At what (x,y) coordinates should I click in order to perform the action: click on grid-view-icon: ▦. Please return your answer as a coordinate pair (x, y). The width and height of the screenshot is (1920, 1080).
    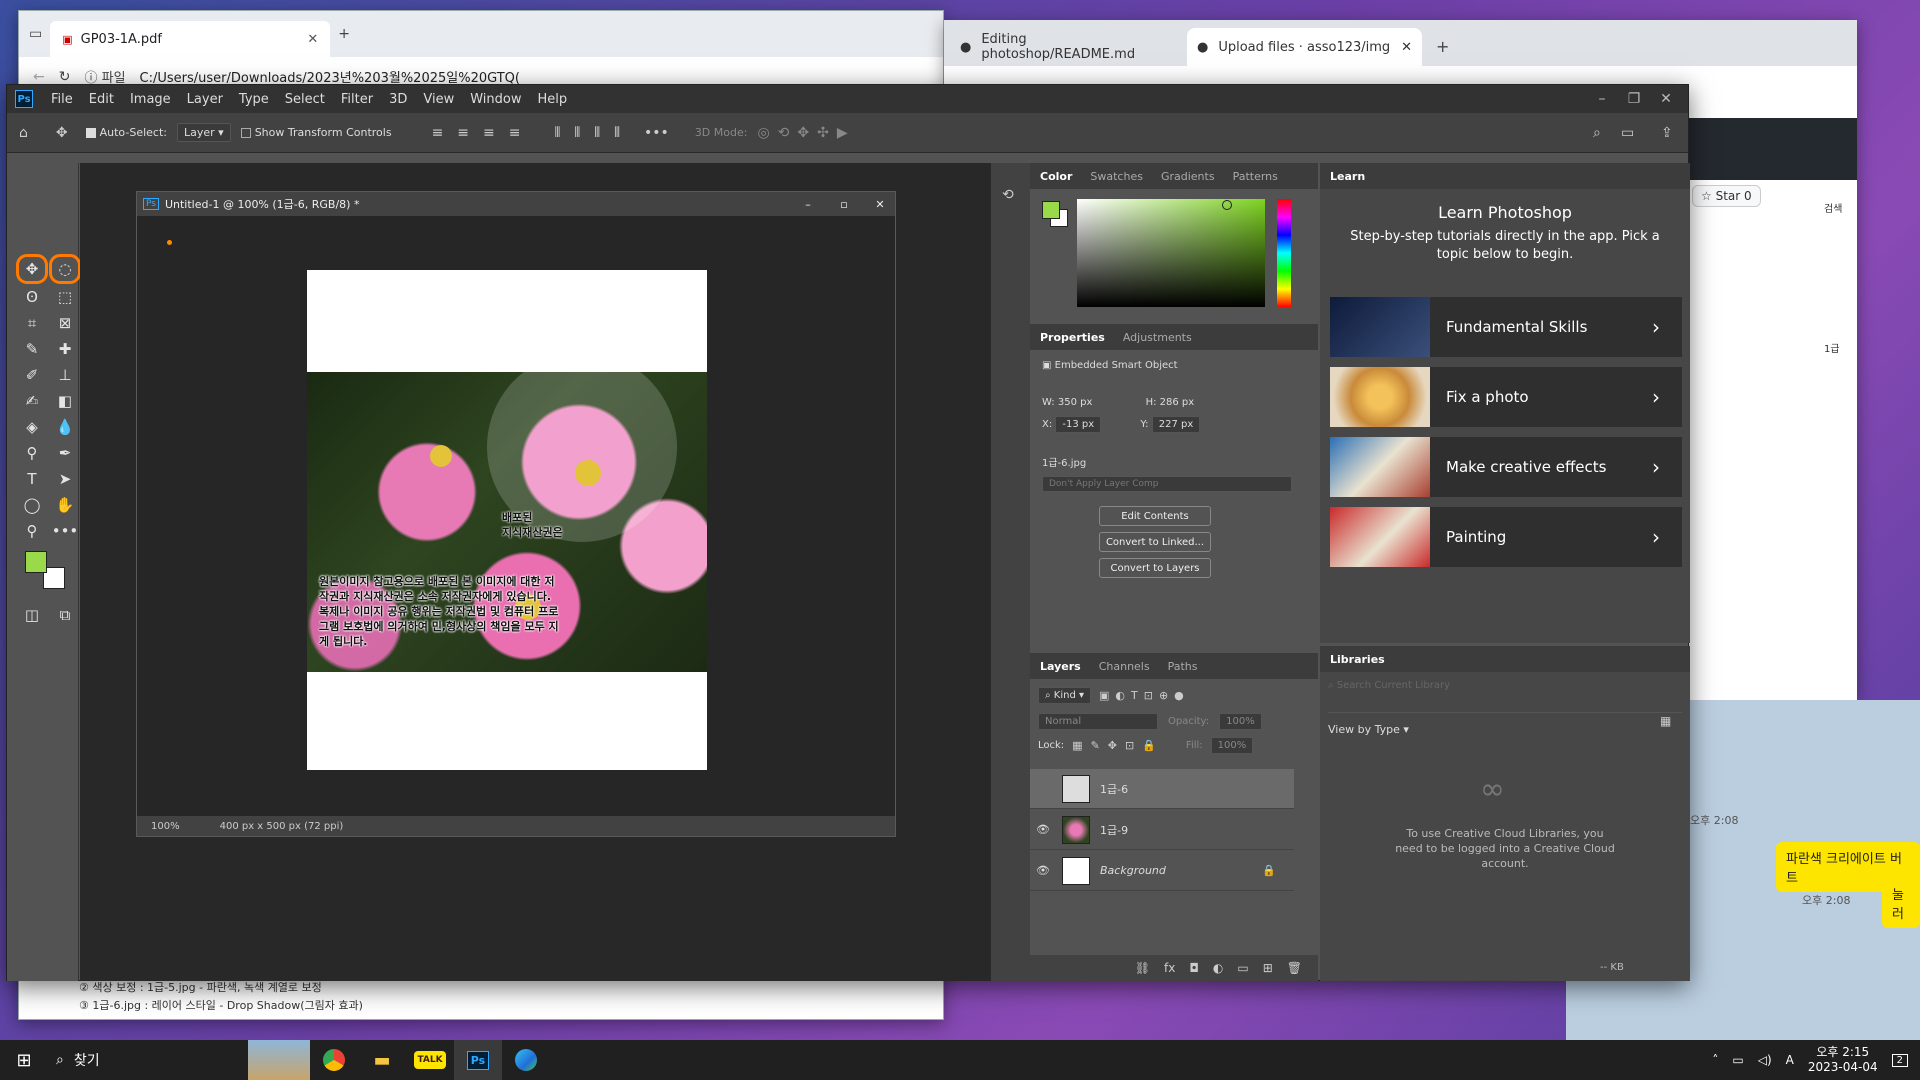
    Looking at the image, I should click on (1665, 721).